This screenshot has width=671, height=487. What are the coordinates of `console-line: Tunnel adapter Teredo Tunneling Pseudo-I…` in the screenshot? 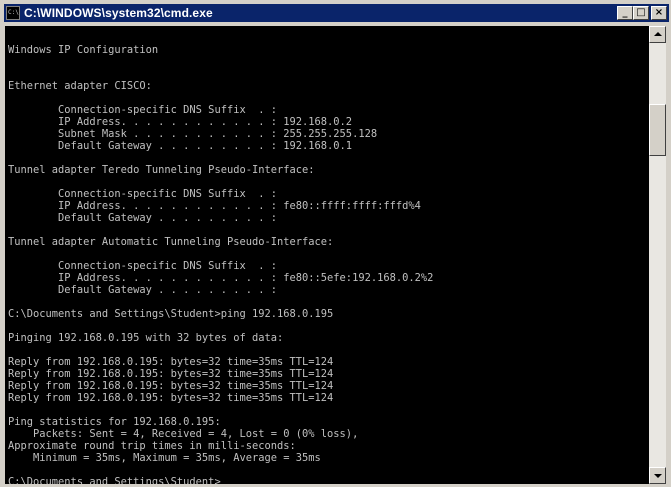 It's located at (161, 170).